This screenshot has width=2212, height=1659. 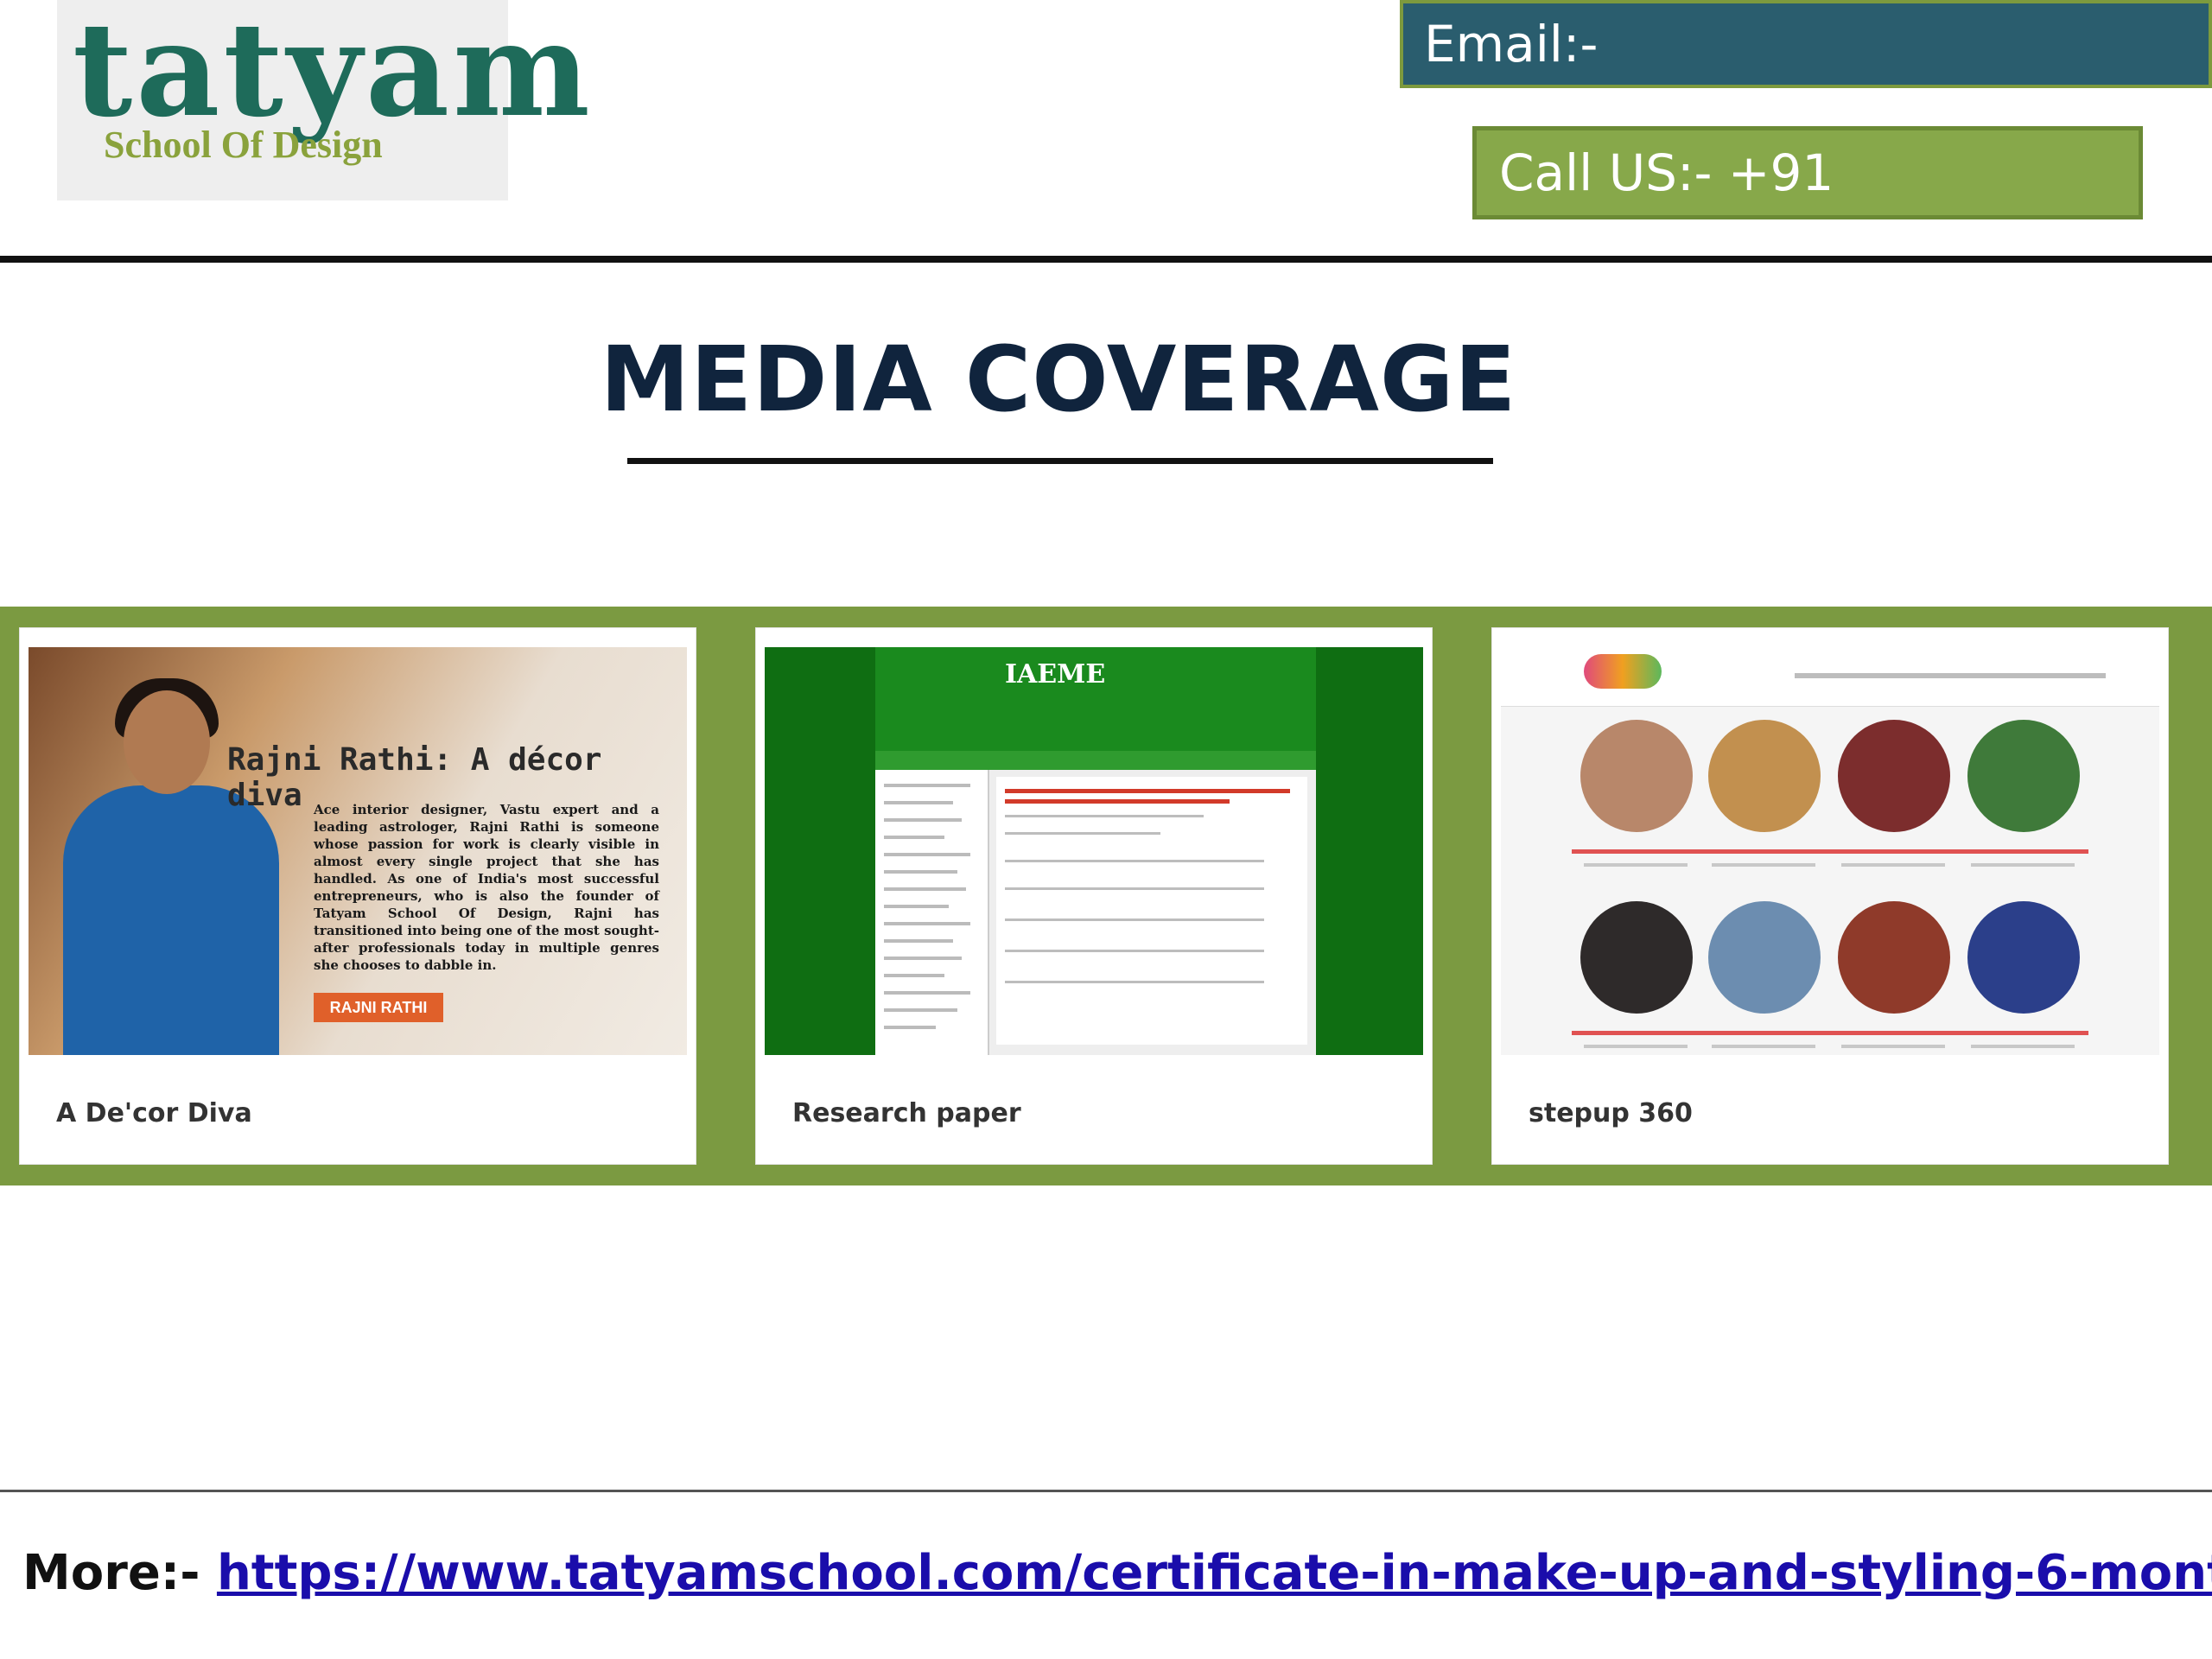 What do you see at coordinates (333, 73) in the screenshot?
I see `logo-wordmark: tatyam` at bounding box center [333, 73].